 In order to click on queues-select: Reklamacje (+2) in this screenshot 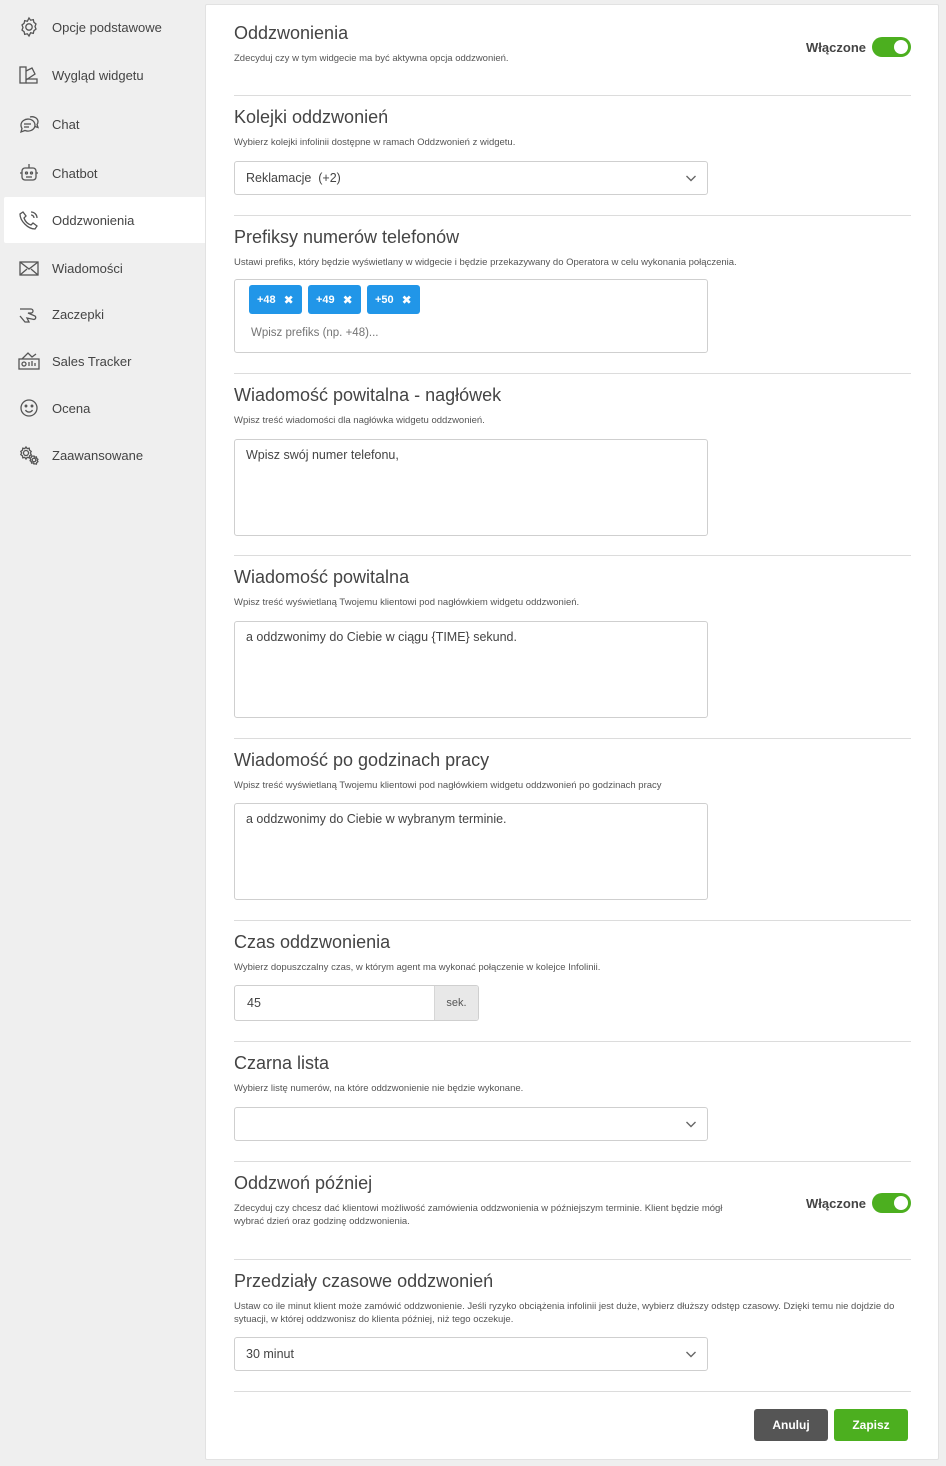, I will do `click(471, 178)`.